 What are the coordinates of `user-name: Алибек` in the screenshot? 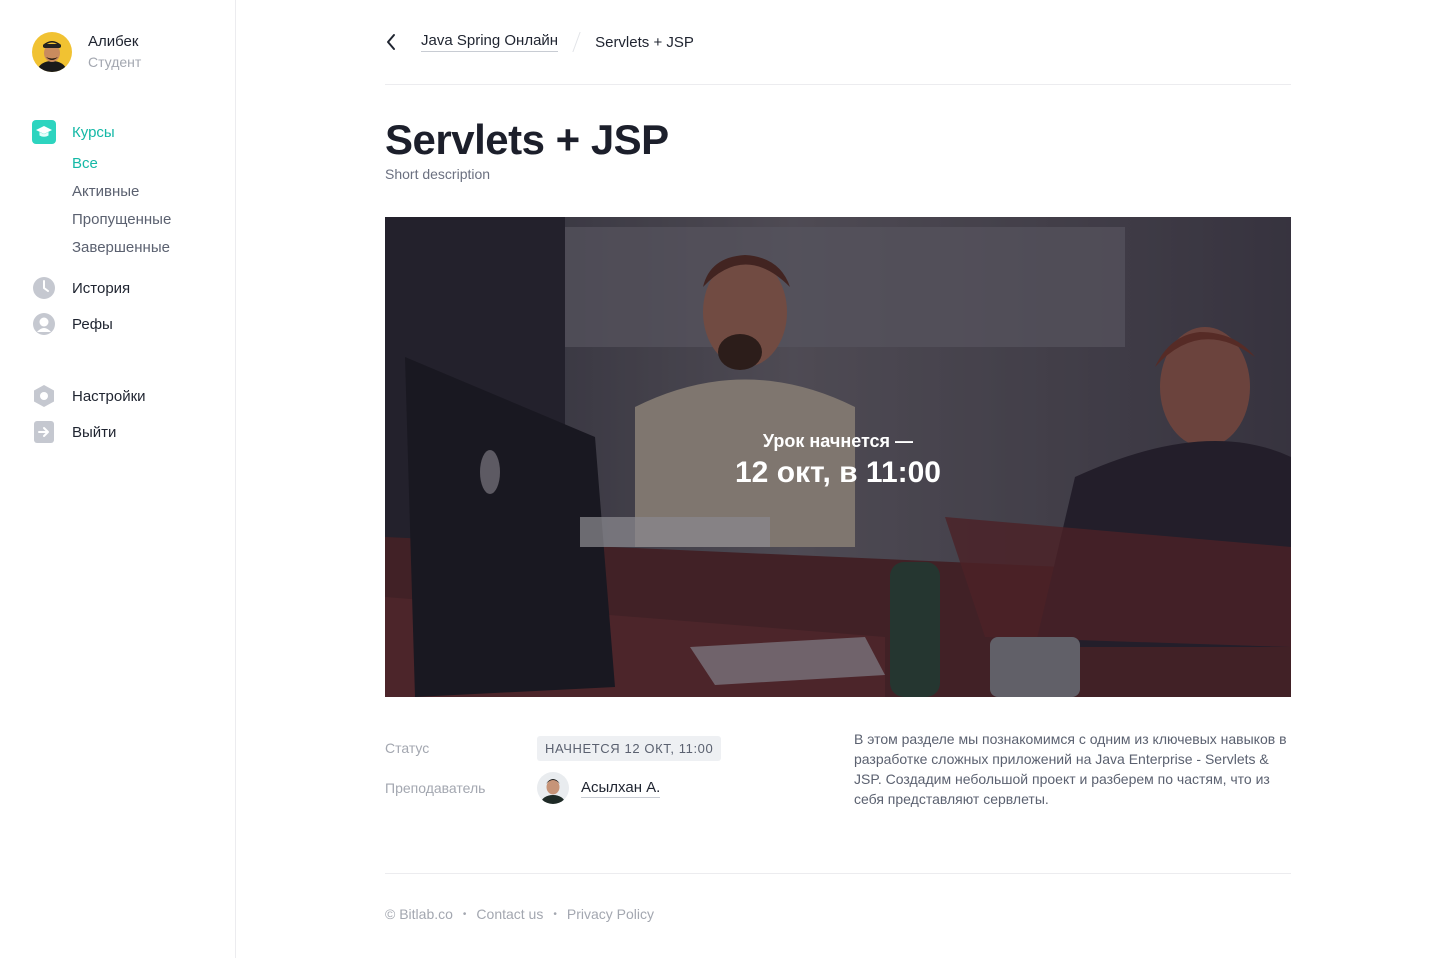 It's located at (113, 41).